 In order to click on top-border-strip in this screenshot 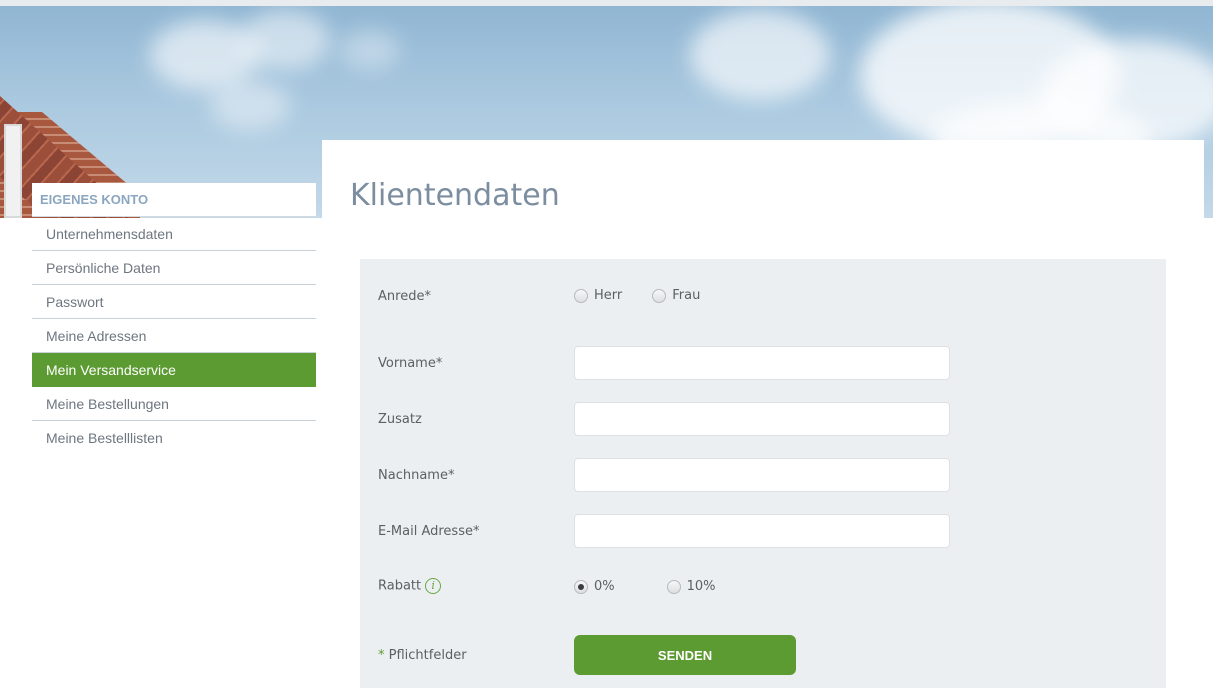, I will do `click(606, 3)`.